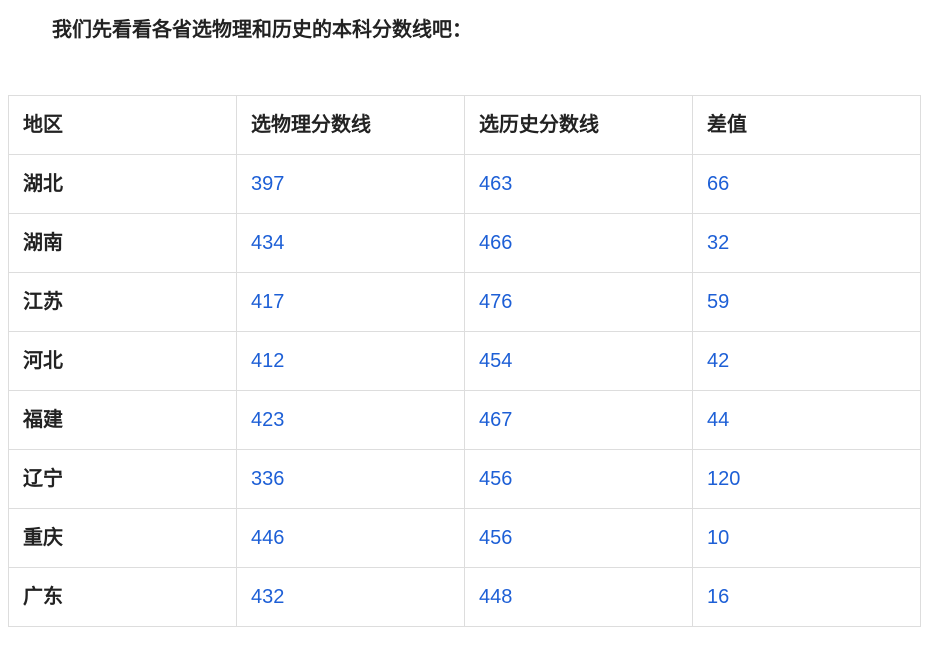  I want to click on history-score-cell: 463, so click(578, 184).